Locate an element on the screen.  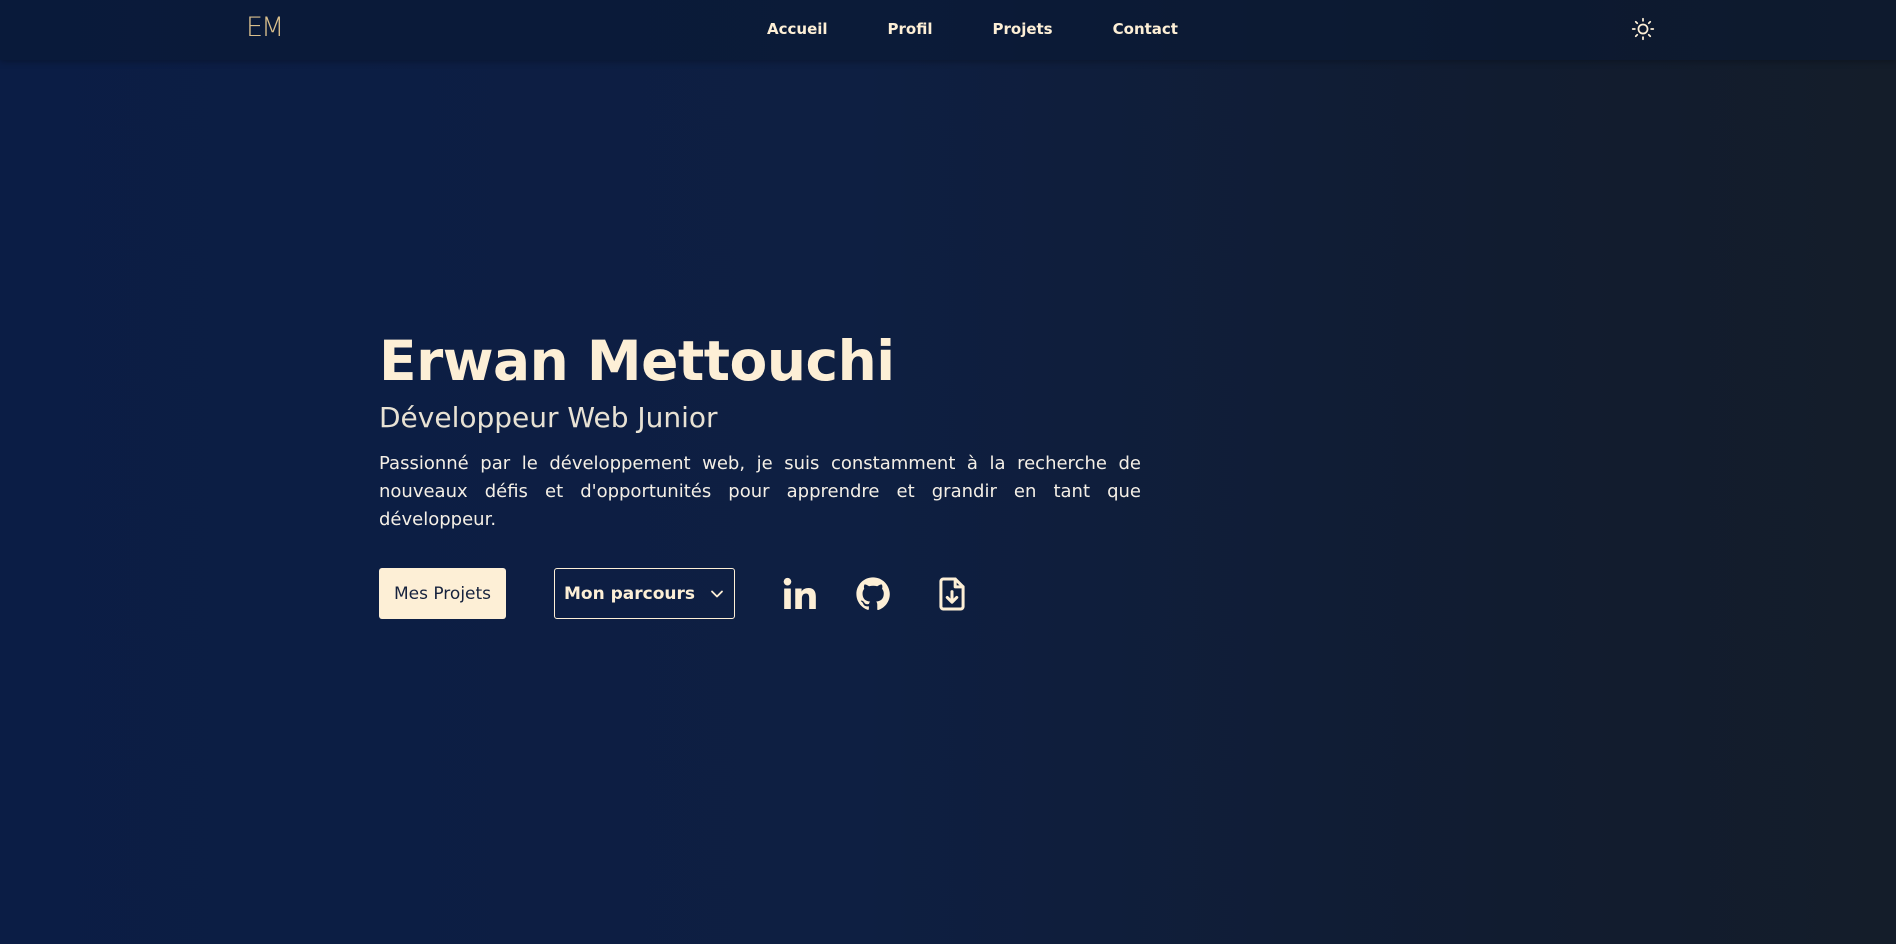
nav-link-projets: Projets is located at coordinates (1023, 29).